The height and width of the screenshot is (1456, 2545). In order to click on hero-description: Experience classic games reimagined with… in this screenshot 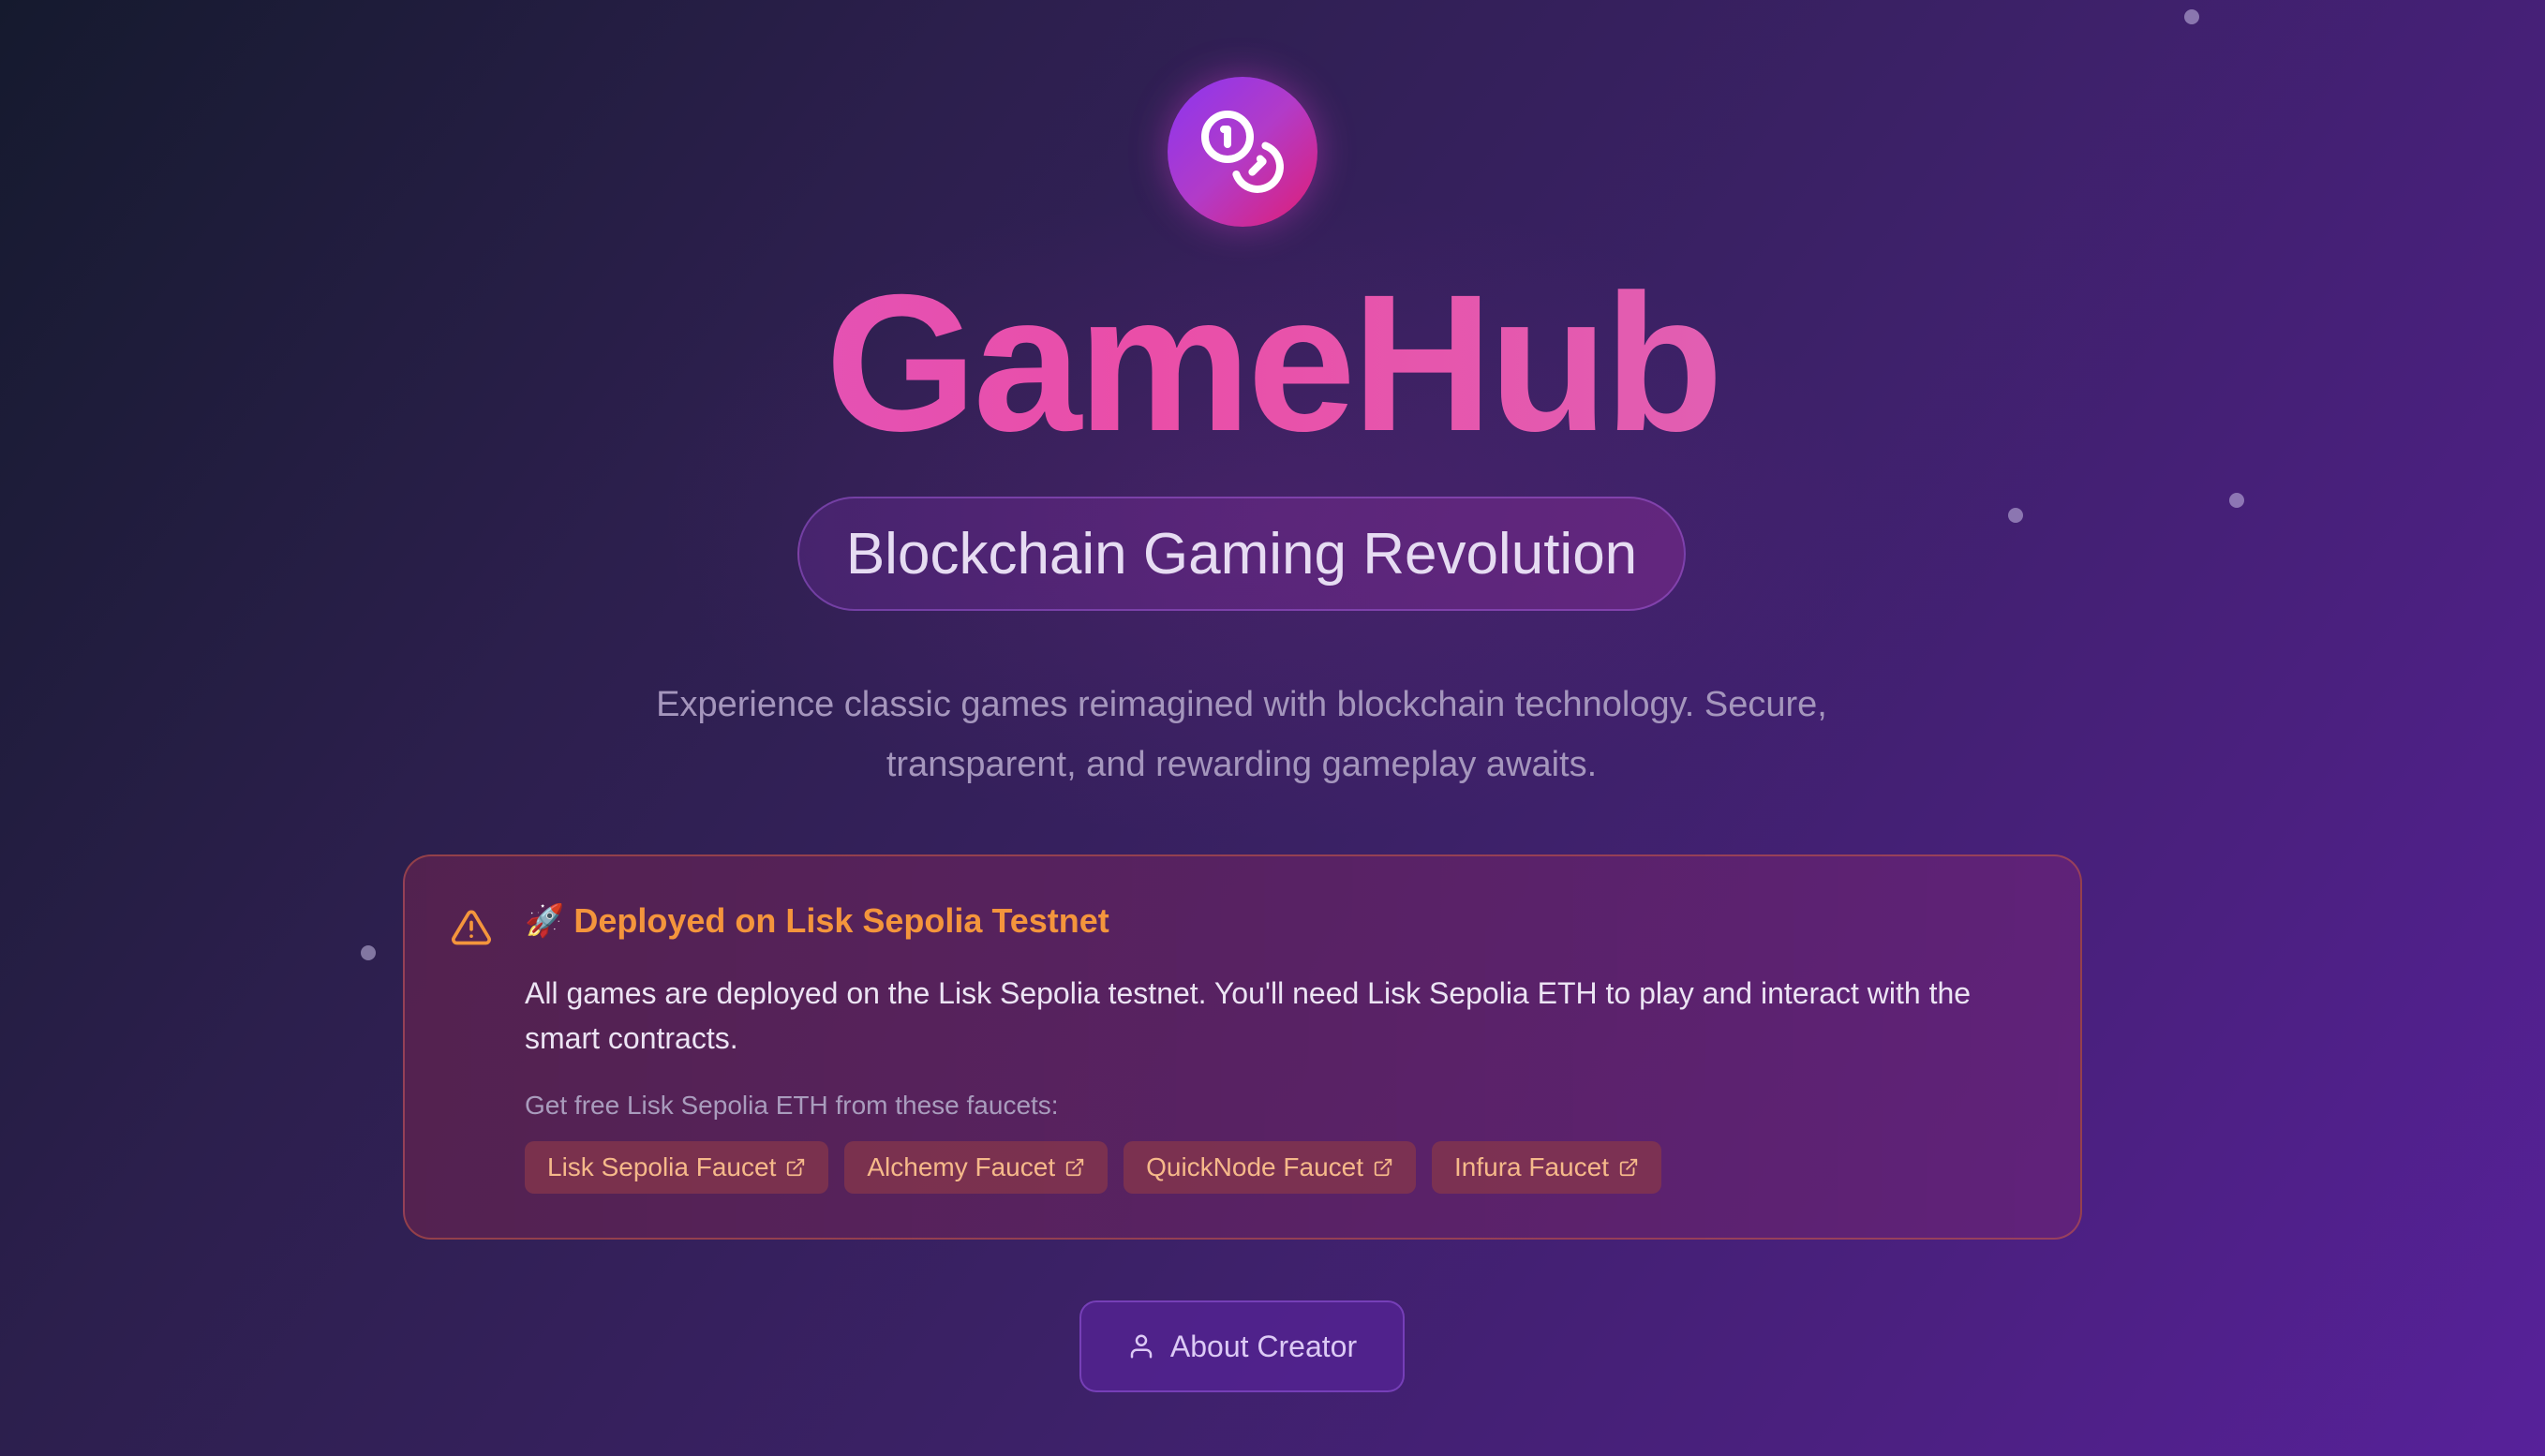, I will do `click(1241, 734)`.